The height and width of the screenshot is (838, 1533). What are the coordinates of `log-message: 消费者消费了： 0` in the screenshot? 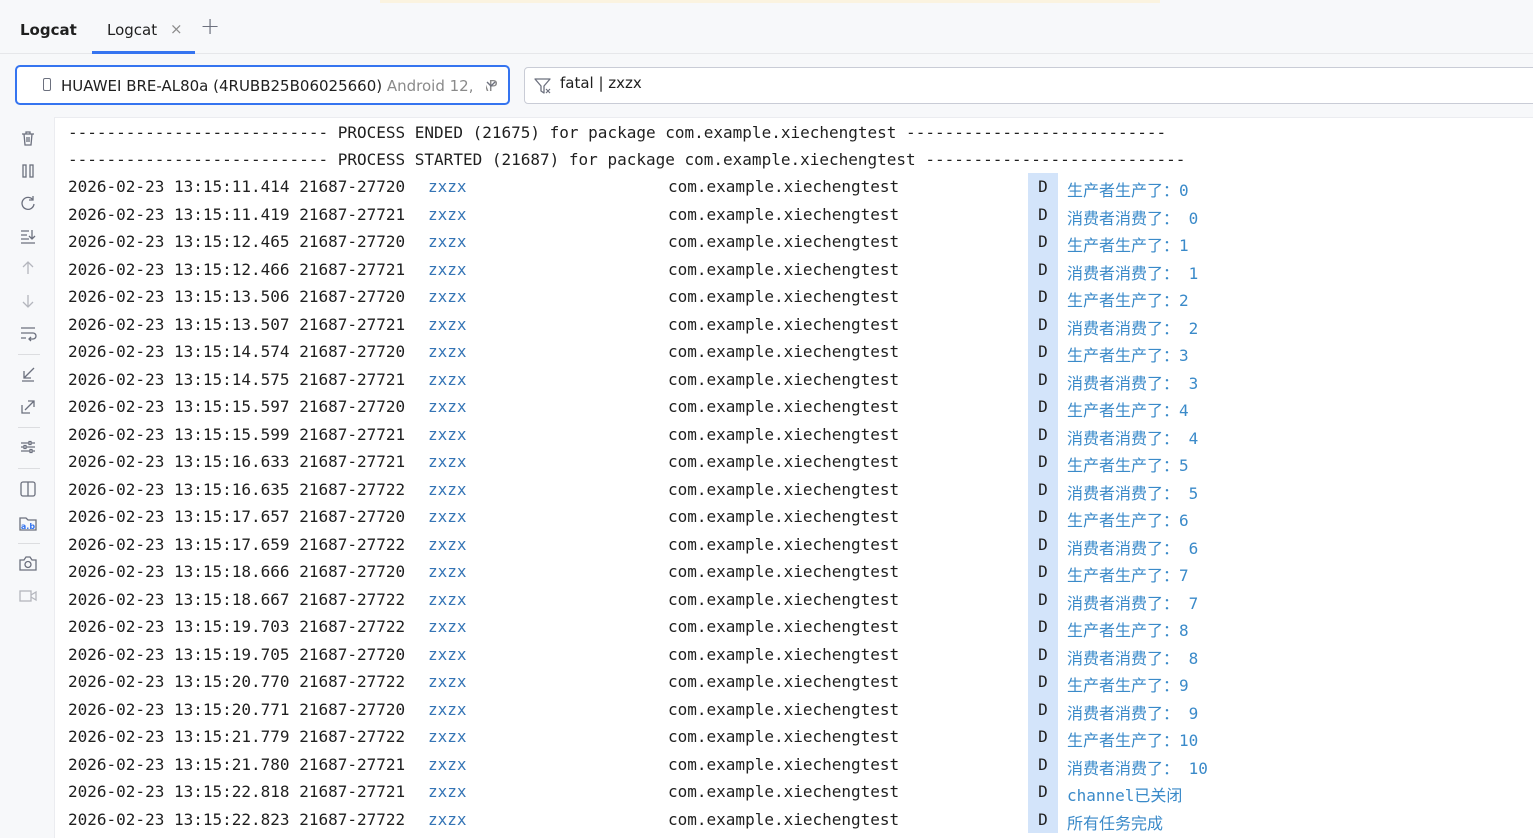 It's located at (1133, 218).